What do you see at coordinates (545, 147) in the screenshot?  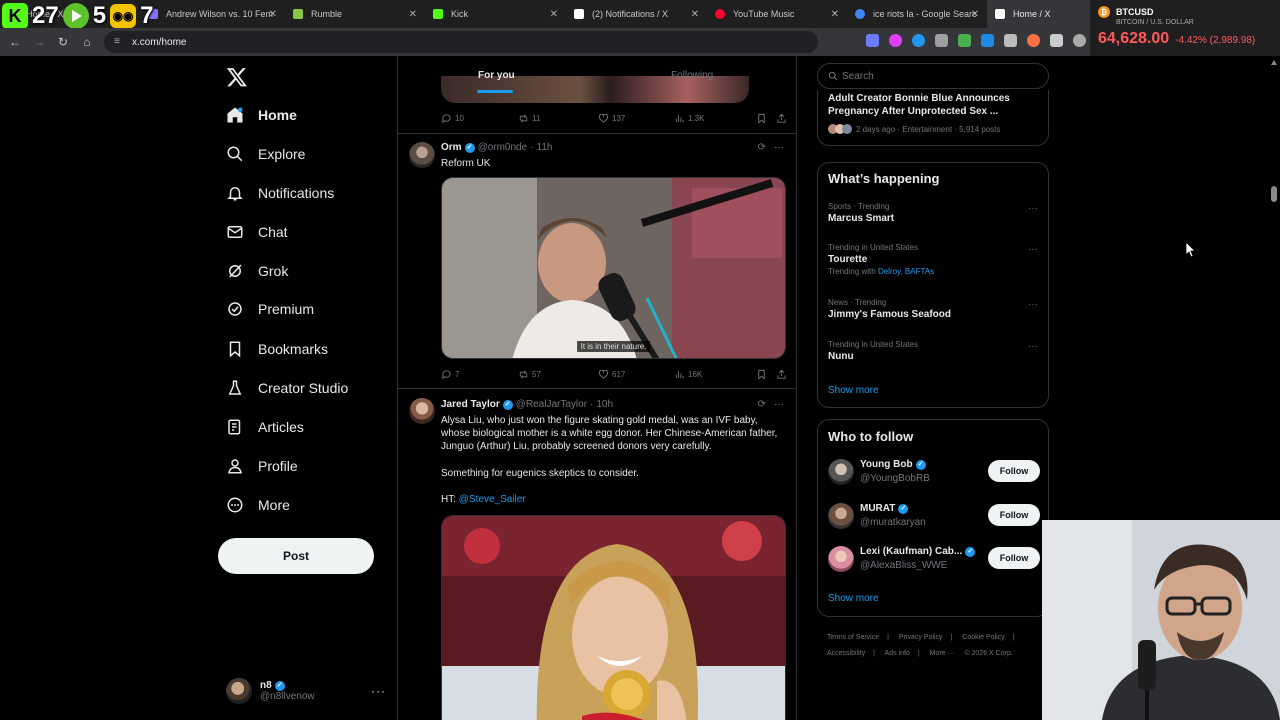 I see `tweet-time: 11h` at bounding box center [545, 147].